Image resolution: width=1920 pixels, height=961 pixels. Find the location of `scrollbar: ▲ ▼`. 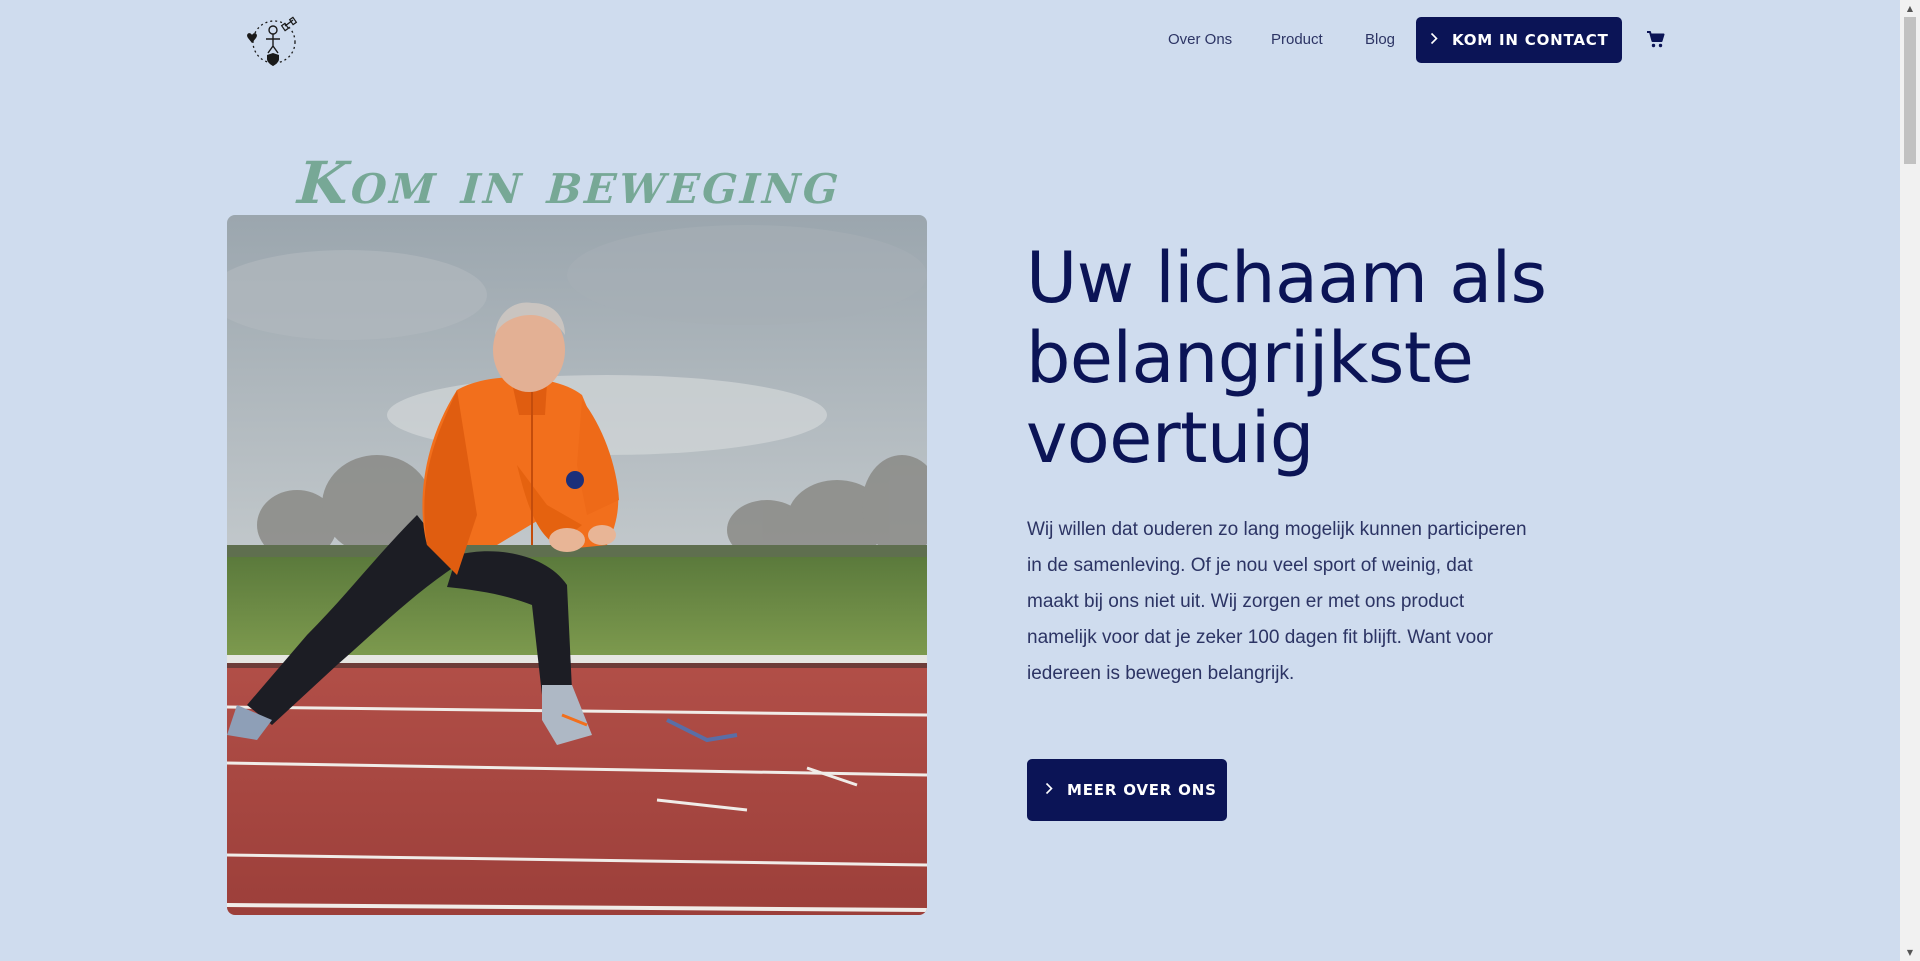

scrollbar: ▲ ▼ is located at coordinates (1910, 480).